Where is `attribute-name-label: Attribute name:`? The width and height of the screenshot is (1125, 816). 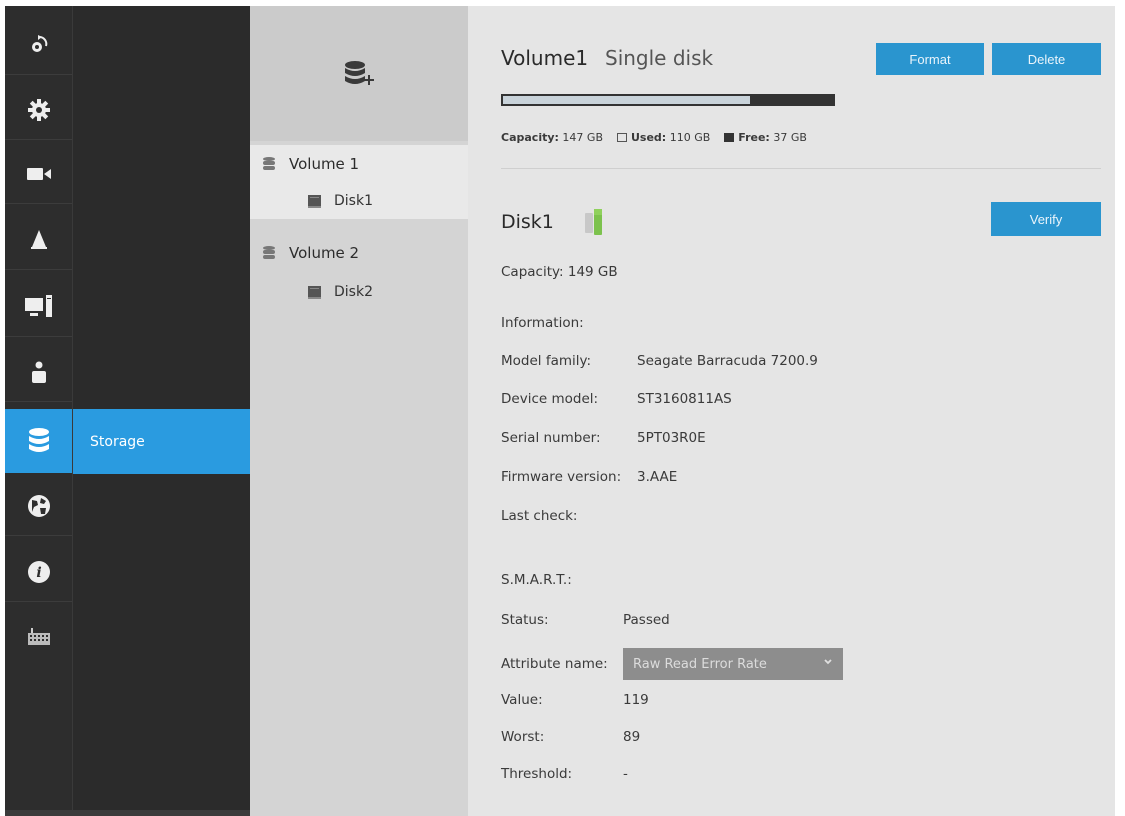
attribute-name-label: Attribute name: is located at coordinates (554, 664).